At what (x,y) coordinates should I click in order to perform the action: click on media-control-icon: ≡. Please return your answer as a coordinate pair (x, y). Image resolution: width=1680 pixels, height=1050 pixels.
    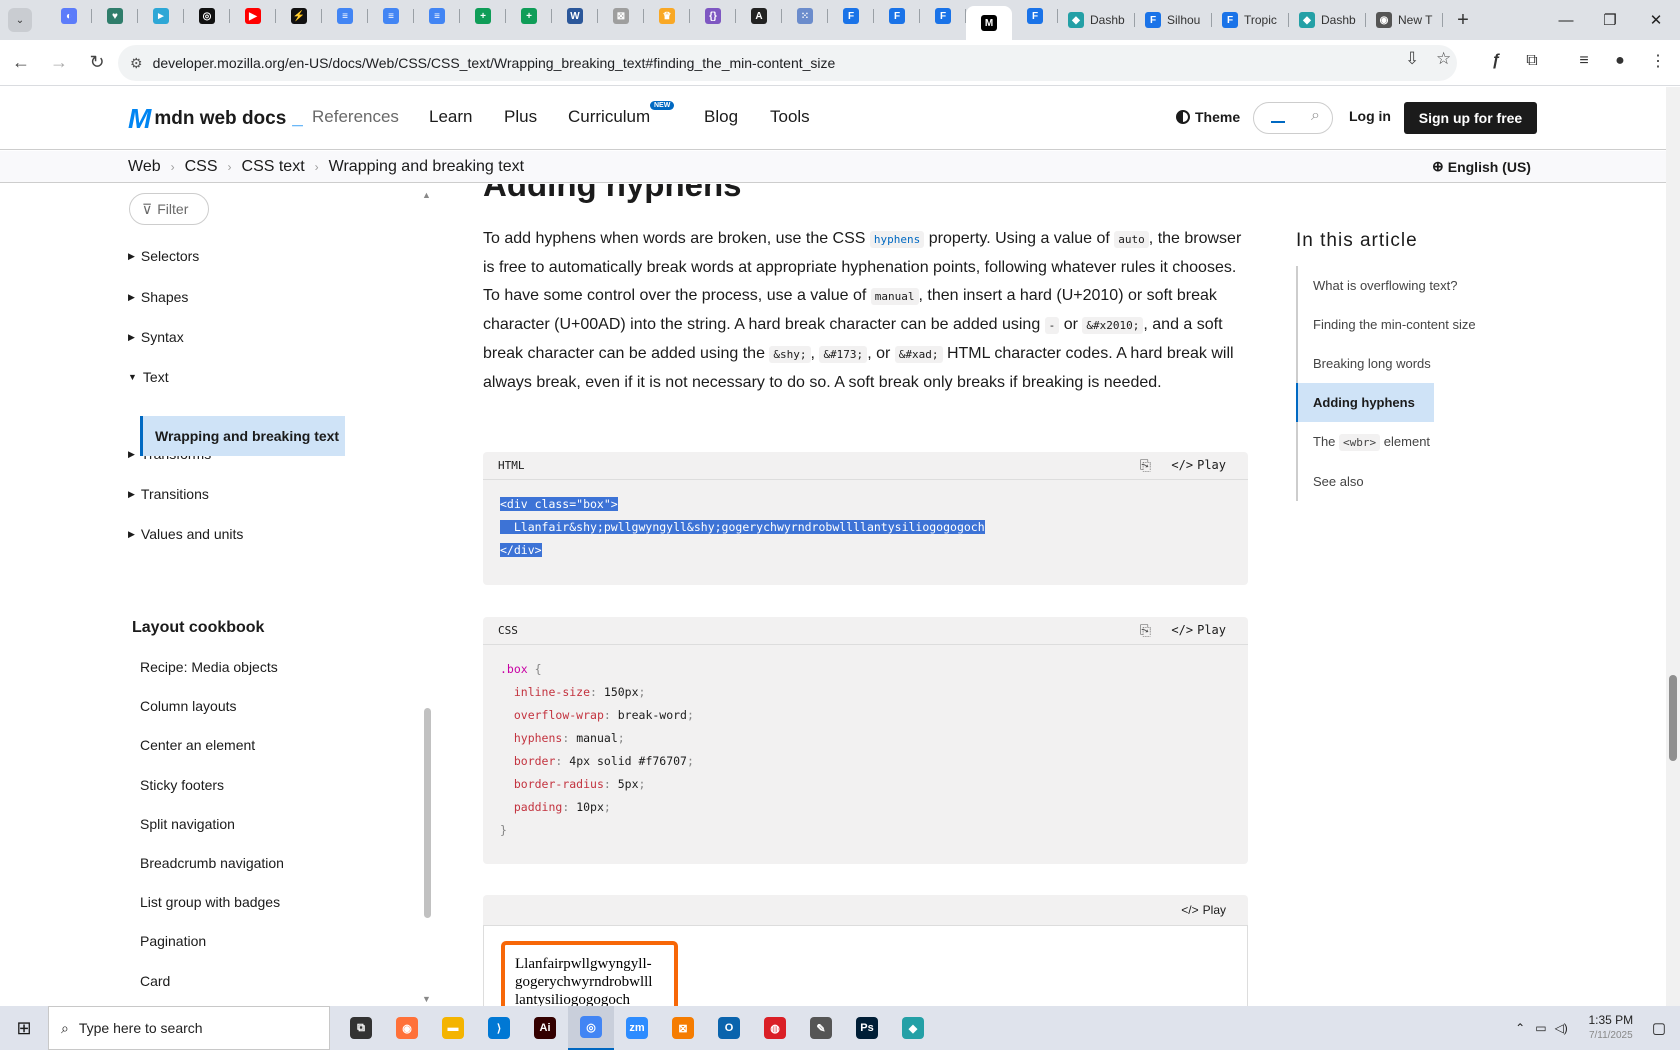
    Looking at the image, I should click on (1584, 61).